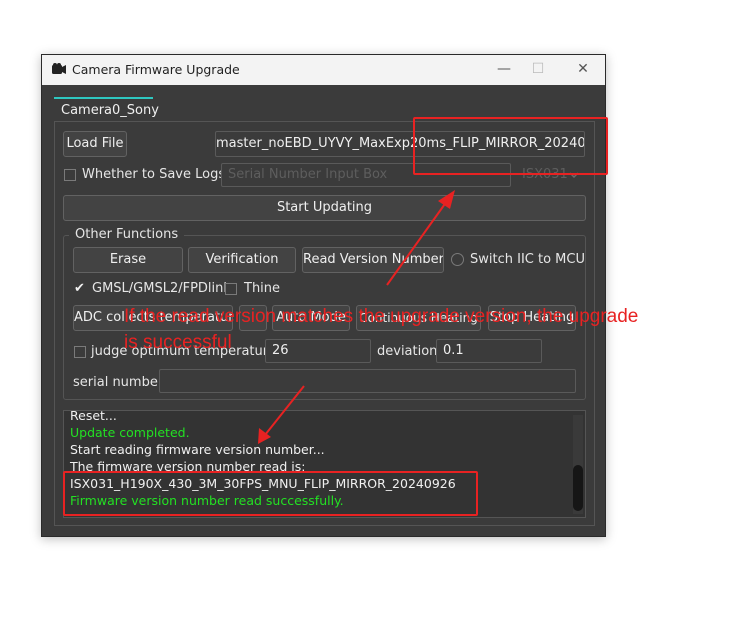  I want to click on window-title: Camera Firmware Upgrade, so click(156, 69).